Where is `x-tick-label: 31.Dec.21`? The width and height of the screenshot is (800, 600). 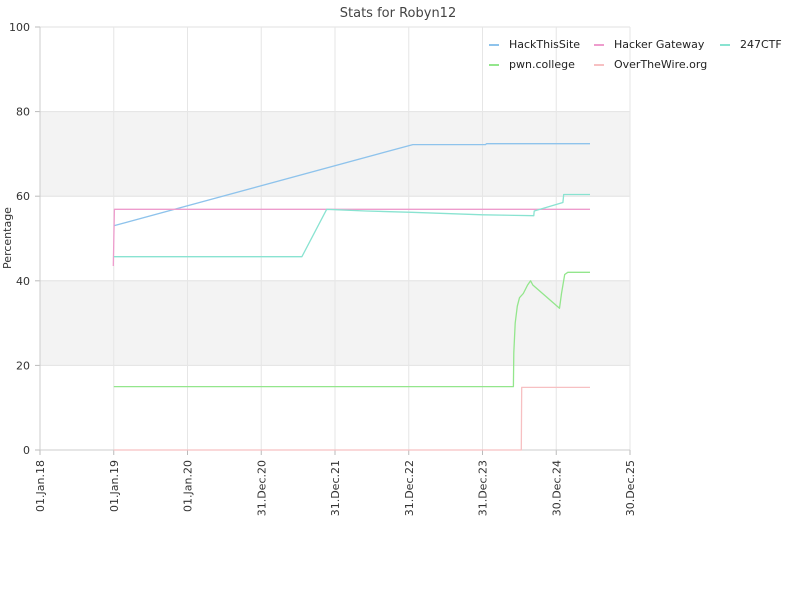
x-tick-label: 31.Dec.21 is located at coordinates (335, 488).